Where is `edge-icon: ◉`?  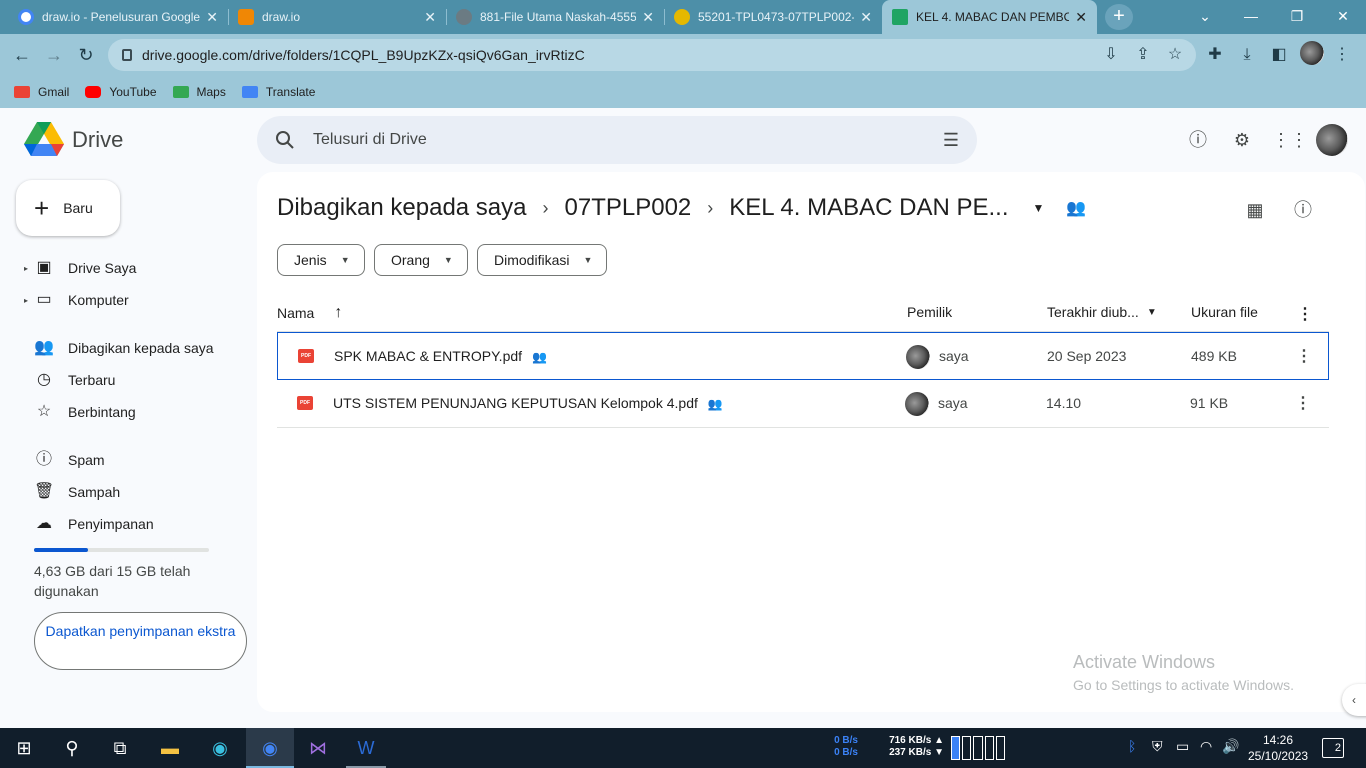 edge-icon: ◉ is located at coordinates (220, 748).